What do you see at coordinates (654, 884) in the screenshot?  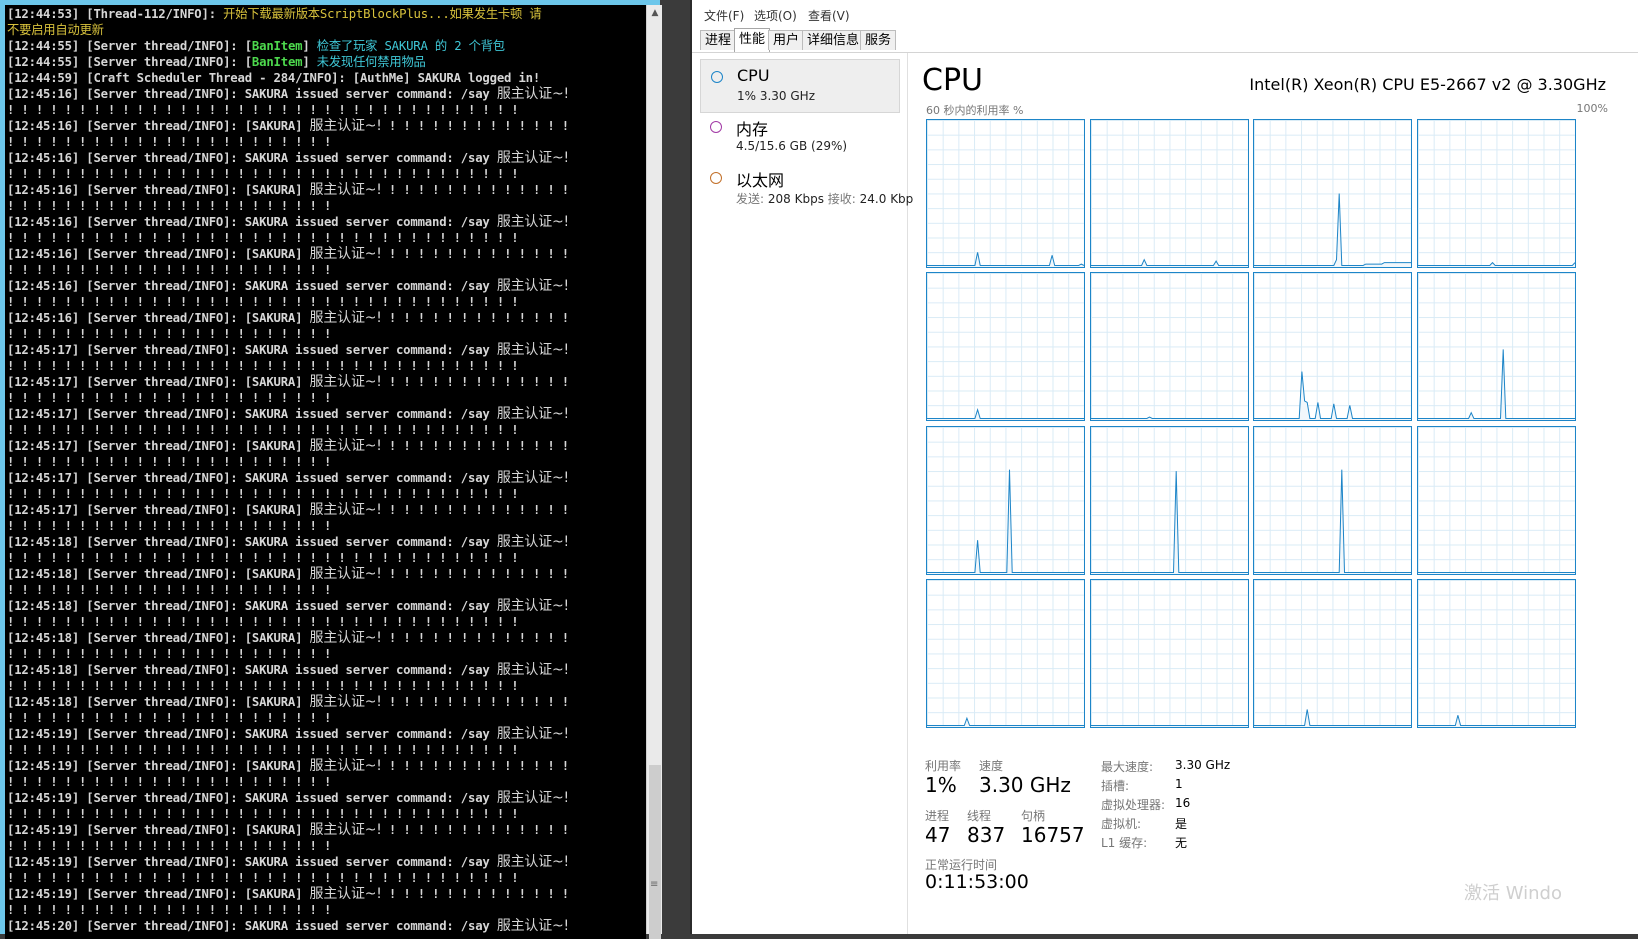 I see `scroll-grip-icon: ≡` at bounding box center [654, 884].